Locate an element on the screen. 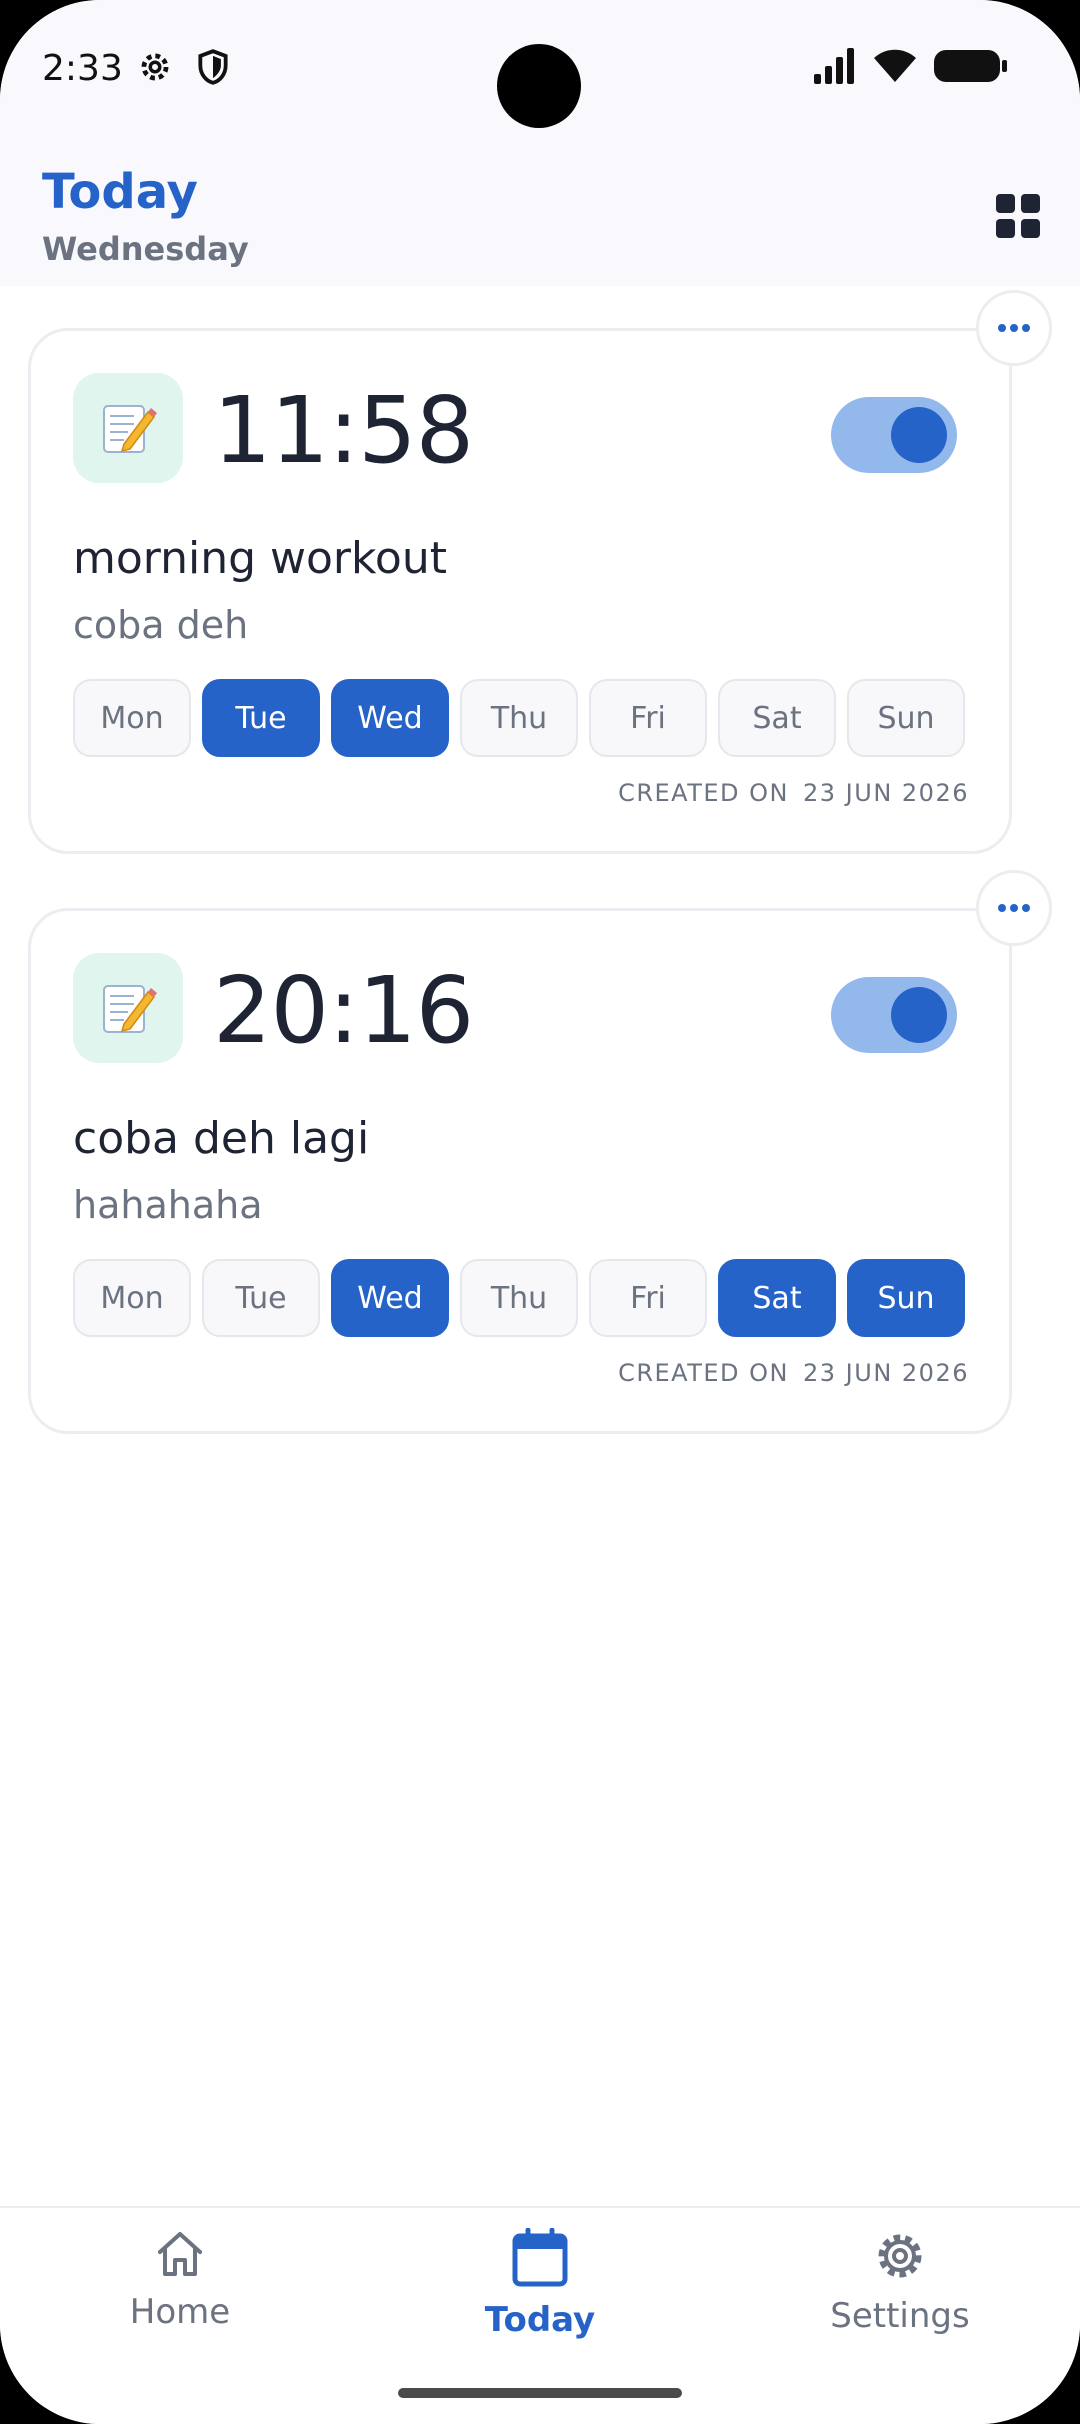  page-subtitle: Wednesday is located at coordinates (145, 249).